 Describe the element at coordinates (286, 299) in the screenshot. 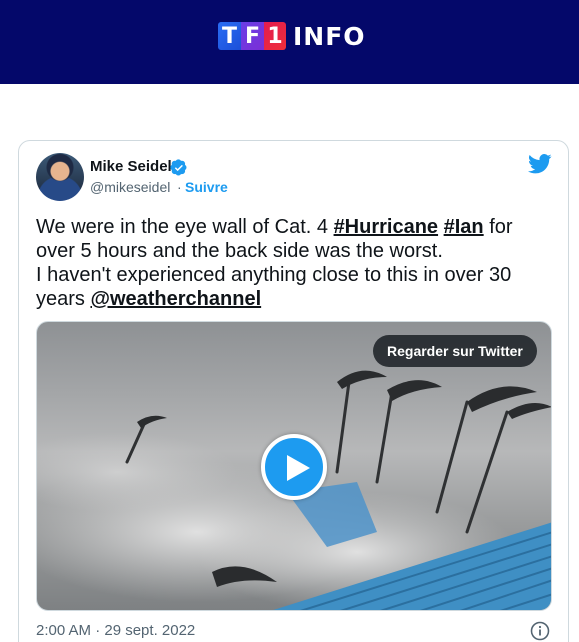

I see `tweet-text-line-4: years @weatherchannel` at that location.